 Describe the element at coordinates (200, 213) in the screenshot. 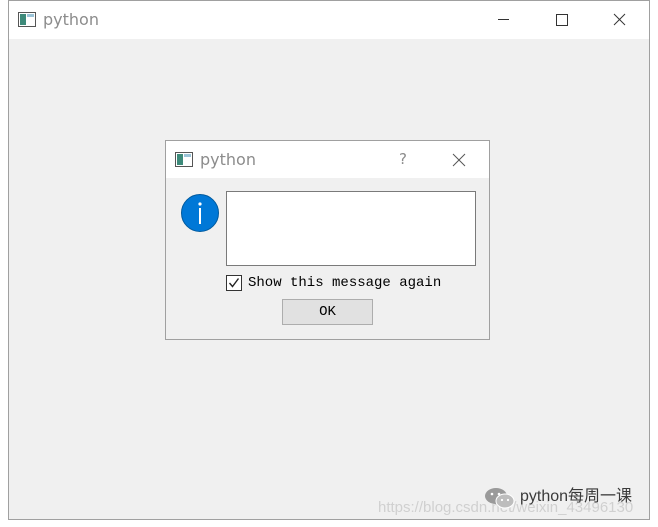

I see `information-icon` at that location.